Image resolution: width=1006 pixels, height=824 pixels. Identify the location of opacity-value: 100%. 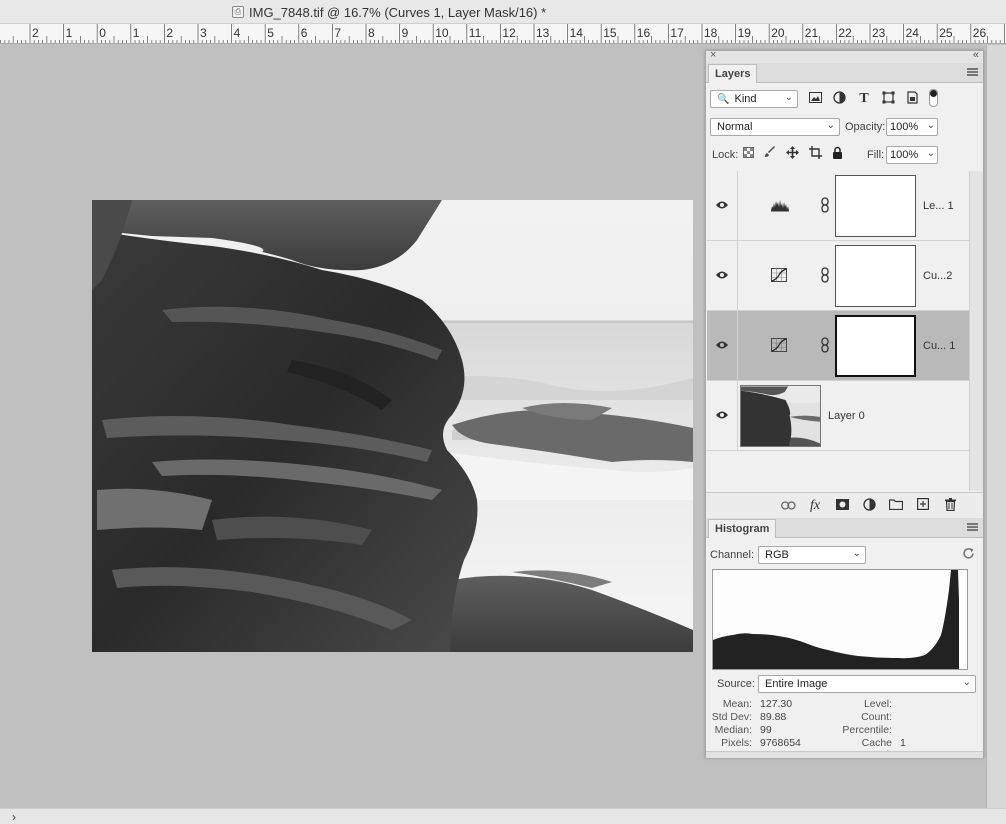
(904, 127).